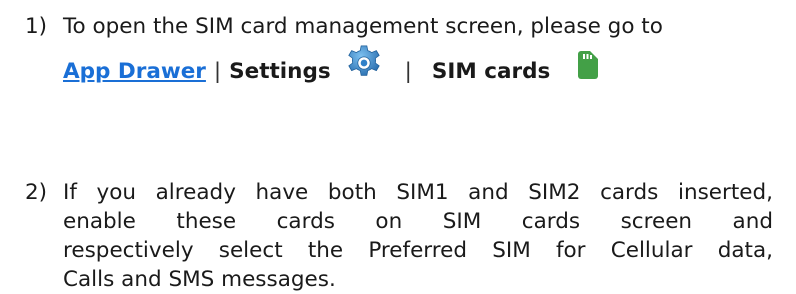 The image size is (796, 294). Describe the element at coordinates (588, 65) in the screenshot. I see `sim-card-icon` at that location.